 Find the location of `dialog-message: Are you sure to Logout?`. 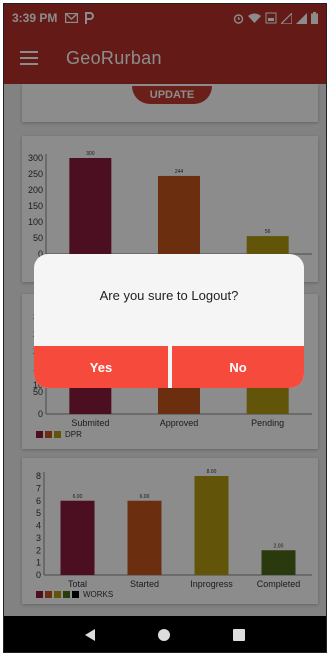

dialog-message: Are you sure to Logout? is located at coordinates (169, 295).